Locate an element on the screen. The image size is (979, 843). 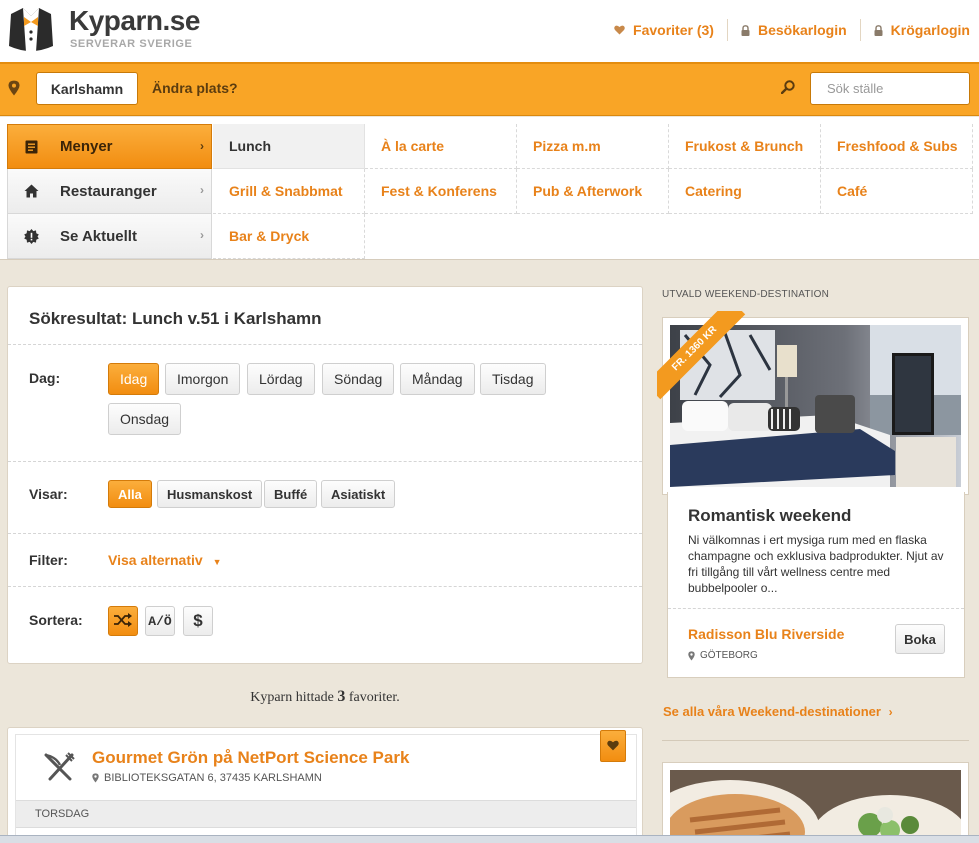
second-promo-frame is located at coordinates (815, 802).